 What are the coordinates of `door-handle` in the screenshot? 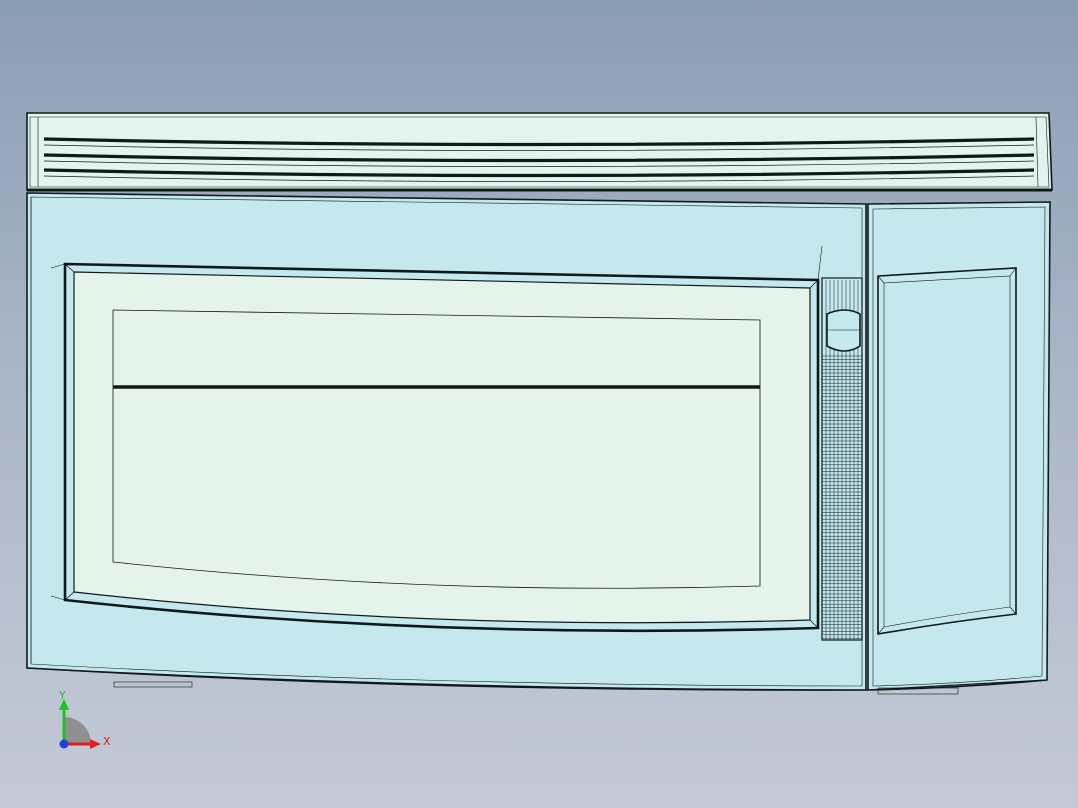 It's located at (842, 459).